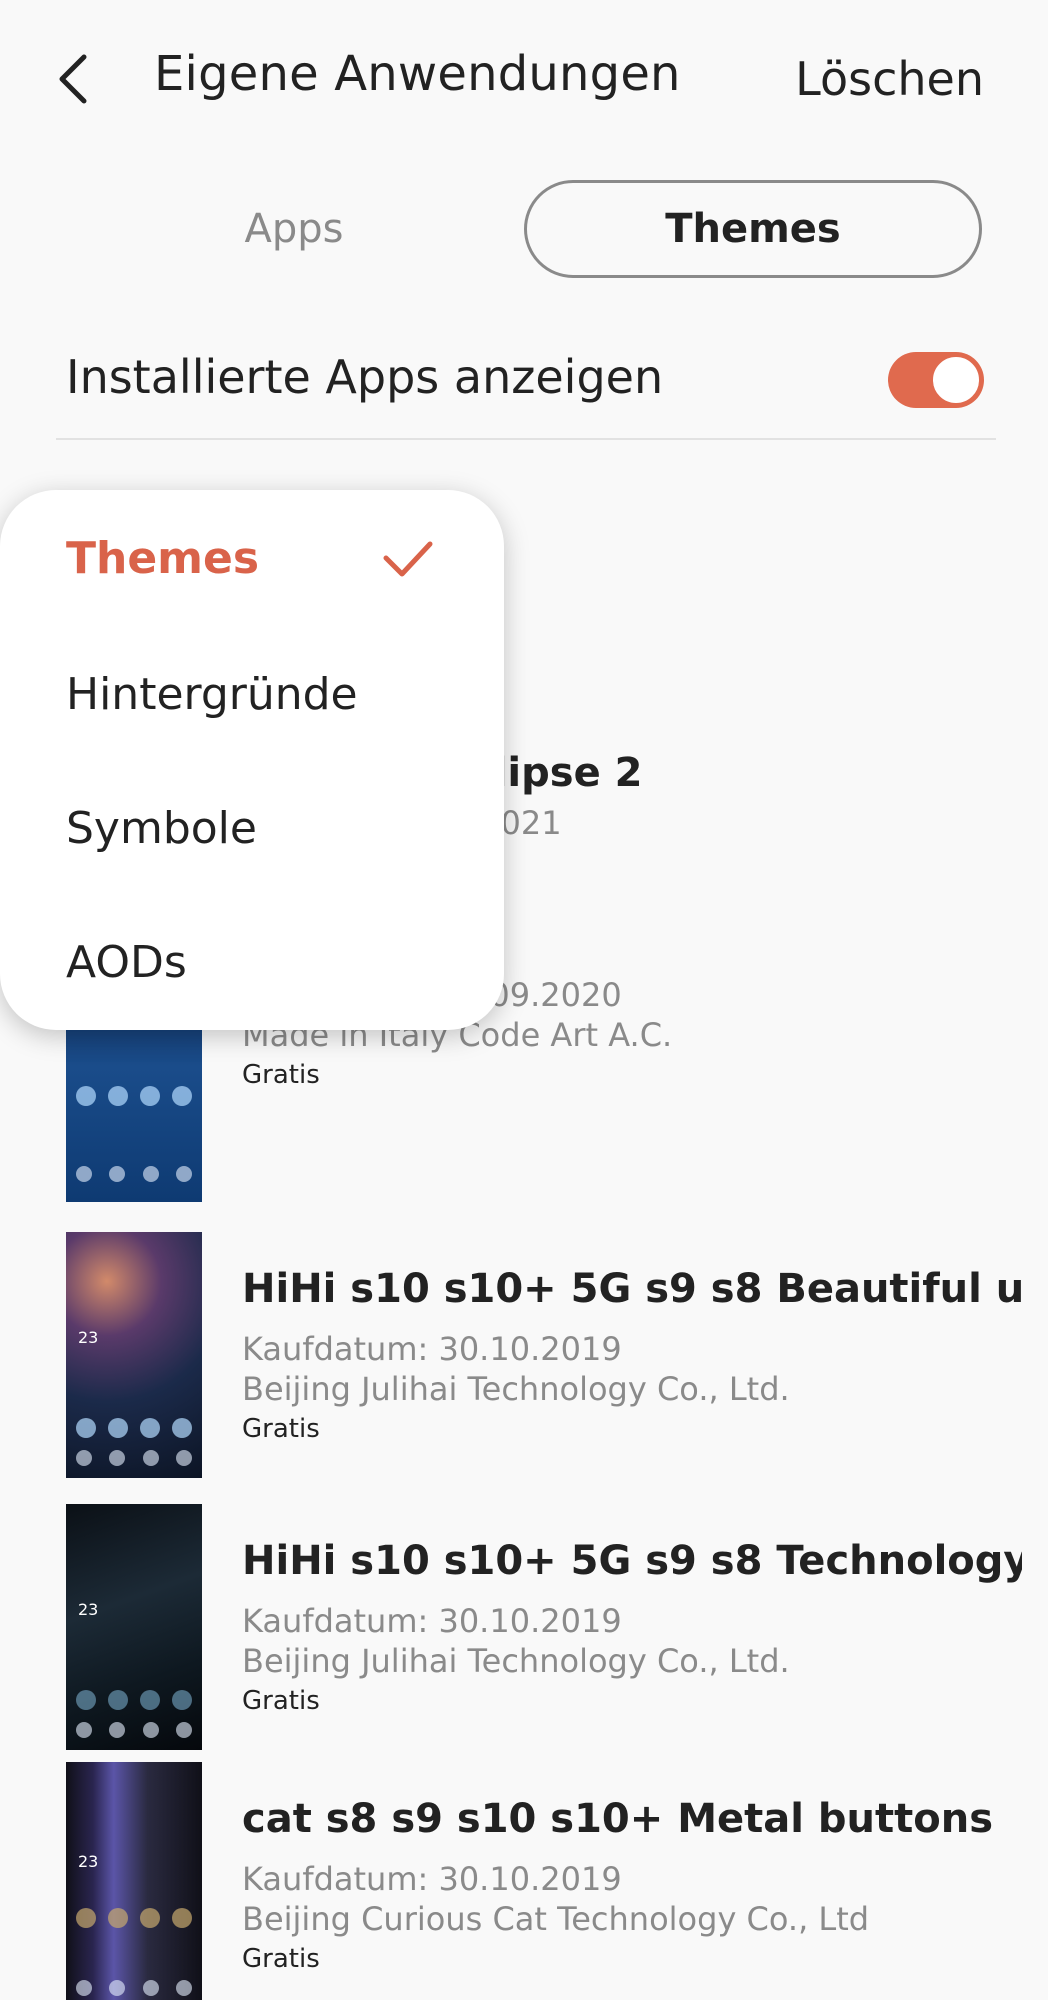  I want to click on switch-knob, so click(956, 380).